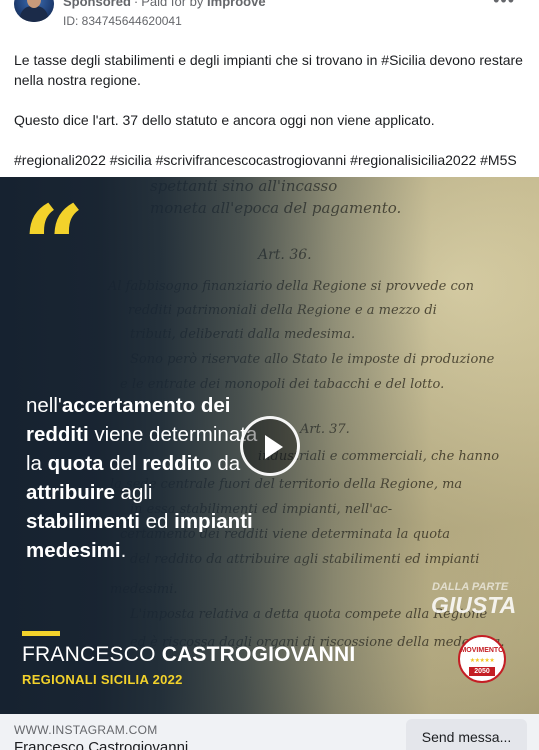 This screenshot has width=539, height=750. I want to click on party-logo: MOVIMENTO ★★★★★ 2050, so click(482, 659).